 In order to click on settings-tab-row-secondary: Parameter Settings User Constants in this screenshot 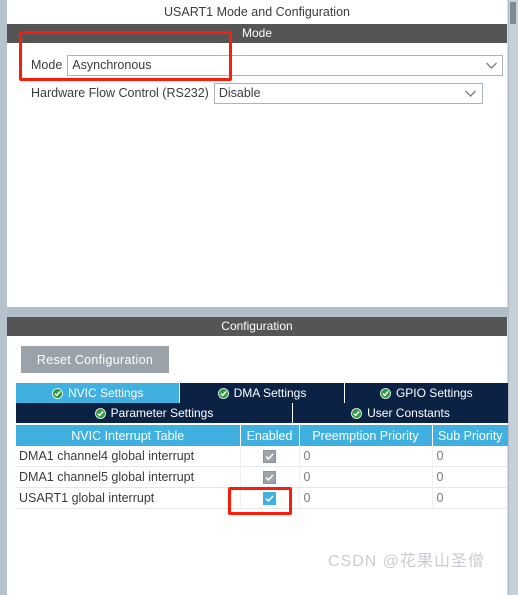, I will do `click(262, 413)`.